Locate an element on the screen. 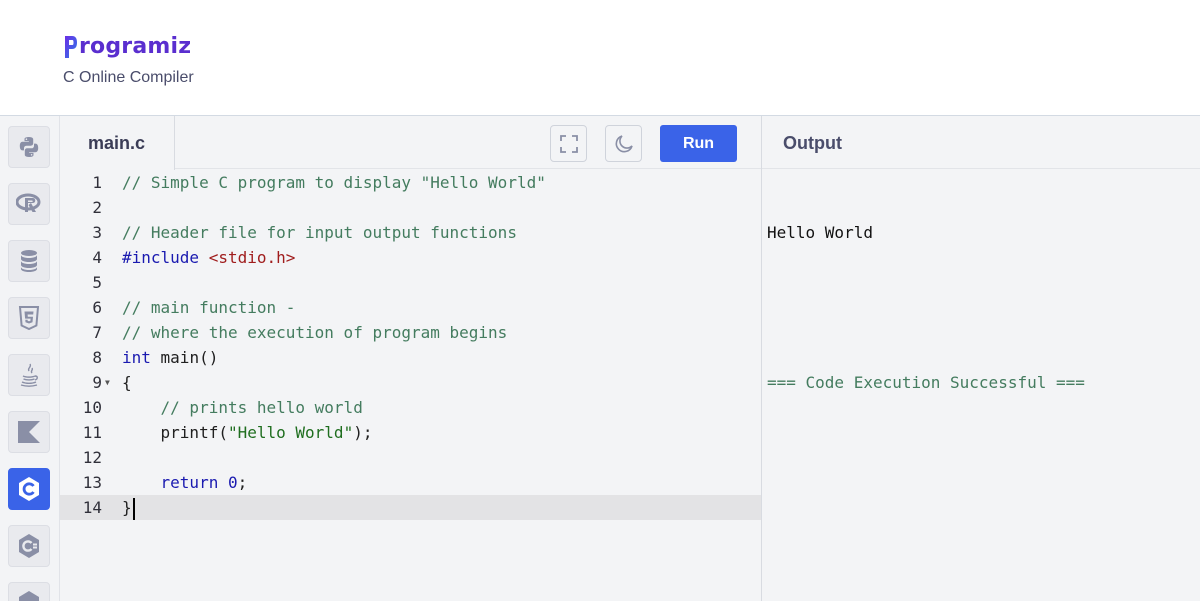  code-line: 11 printf("Hello World"); is located at coordinates (410, 432).